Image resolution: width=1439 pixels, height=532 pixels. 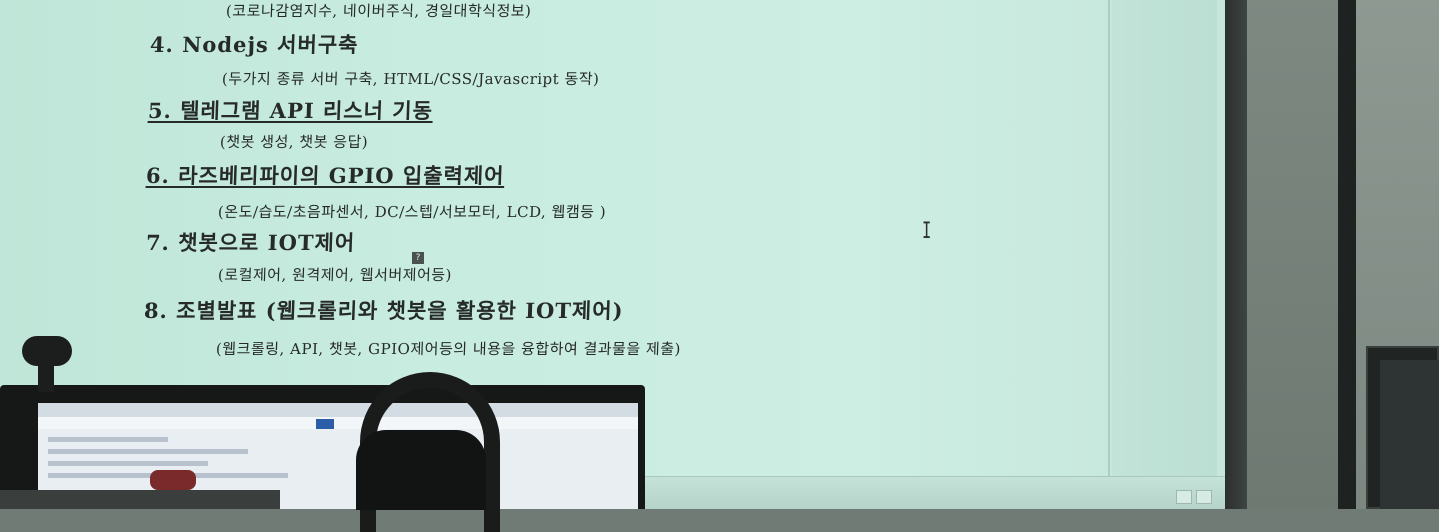 What do you see at coordinates (926, 231) in the screenshot?
I see `text-cursor-icon: I` at bounding box center [926, 231].